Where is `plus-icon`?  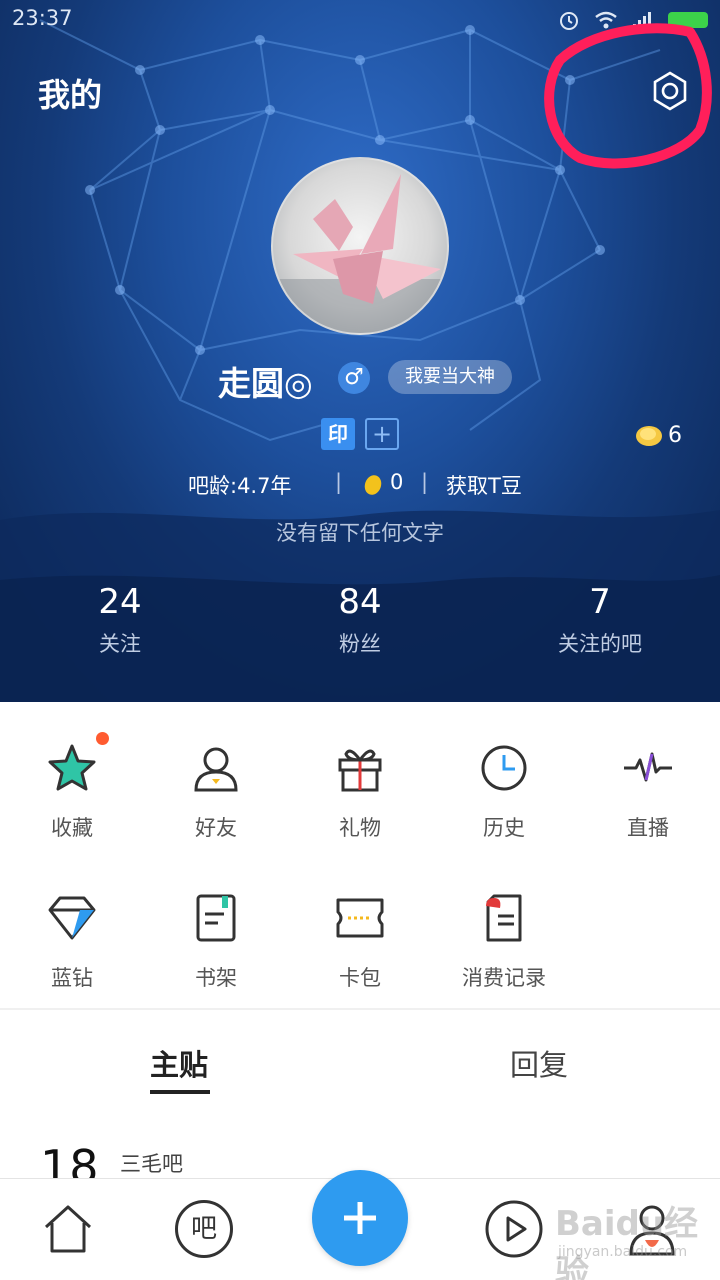 plus-icon is located at coordinates (360, 1218).